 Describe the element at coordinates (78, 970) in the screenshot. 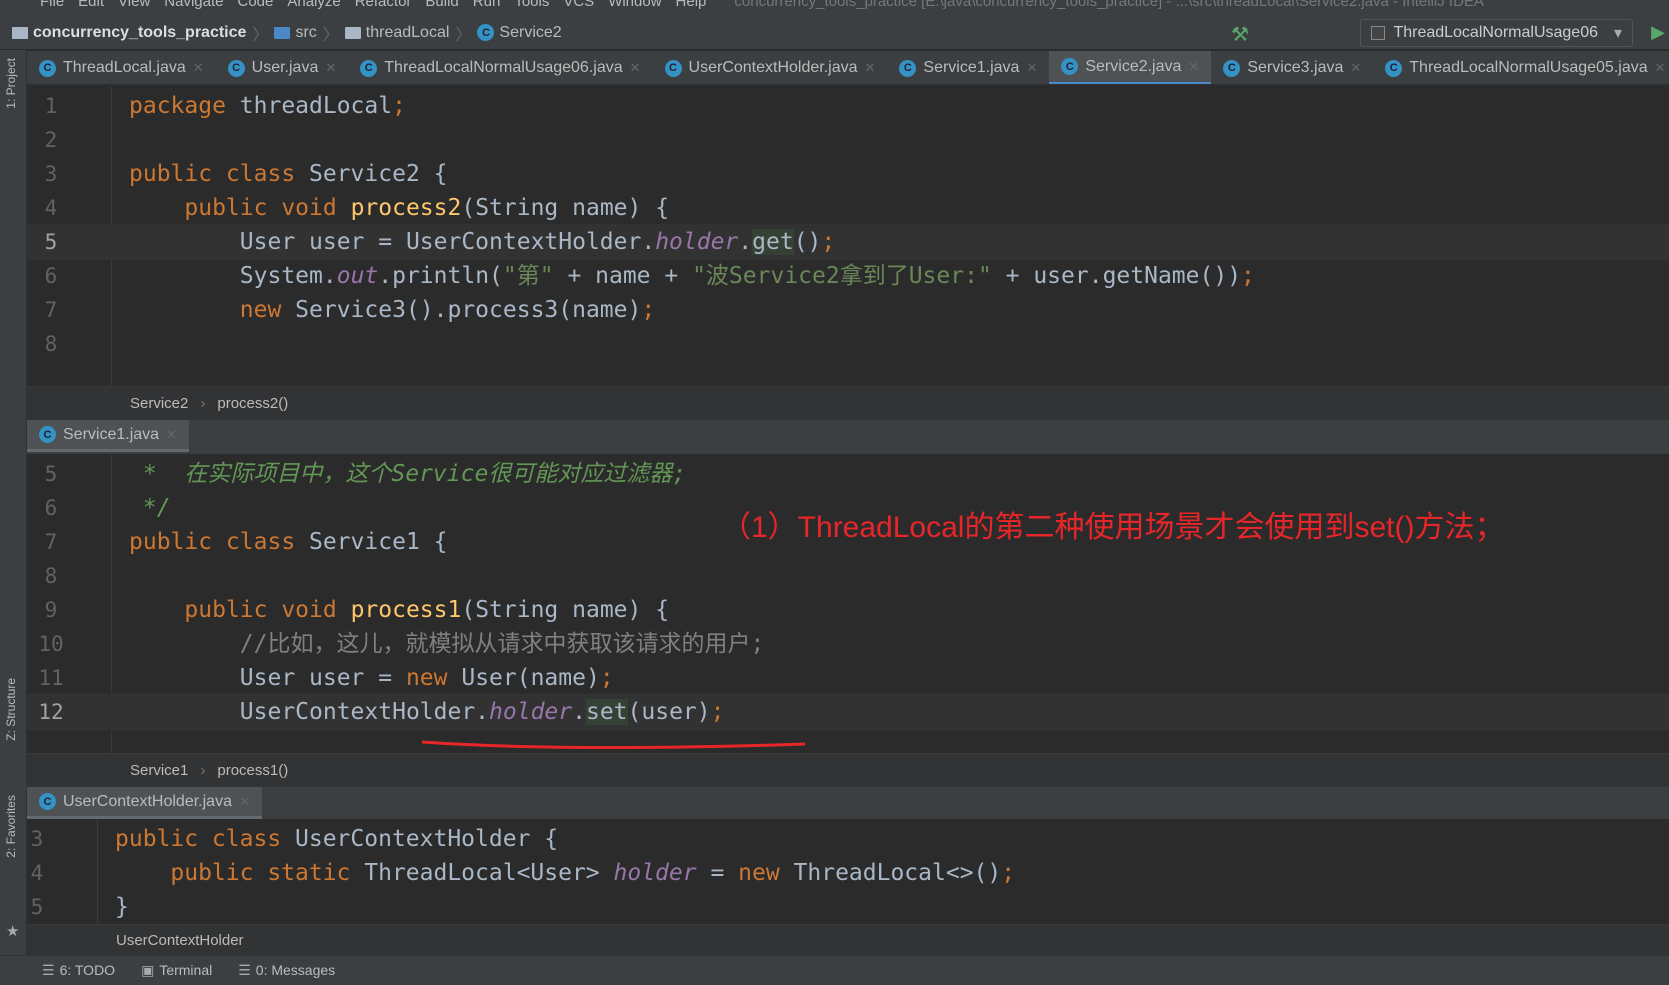

I see `todo-tool-button: ☰ 6: TODO` at that location.